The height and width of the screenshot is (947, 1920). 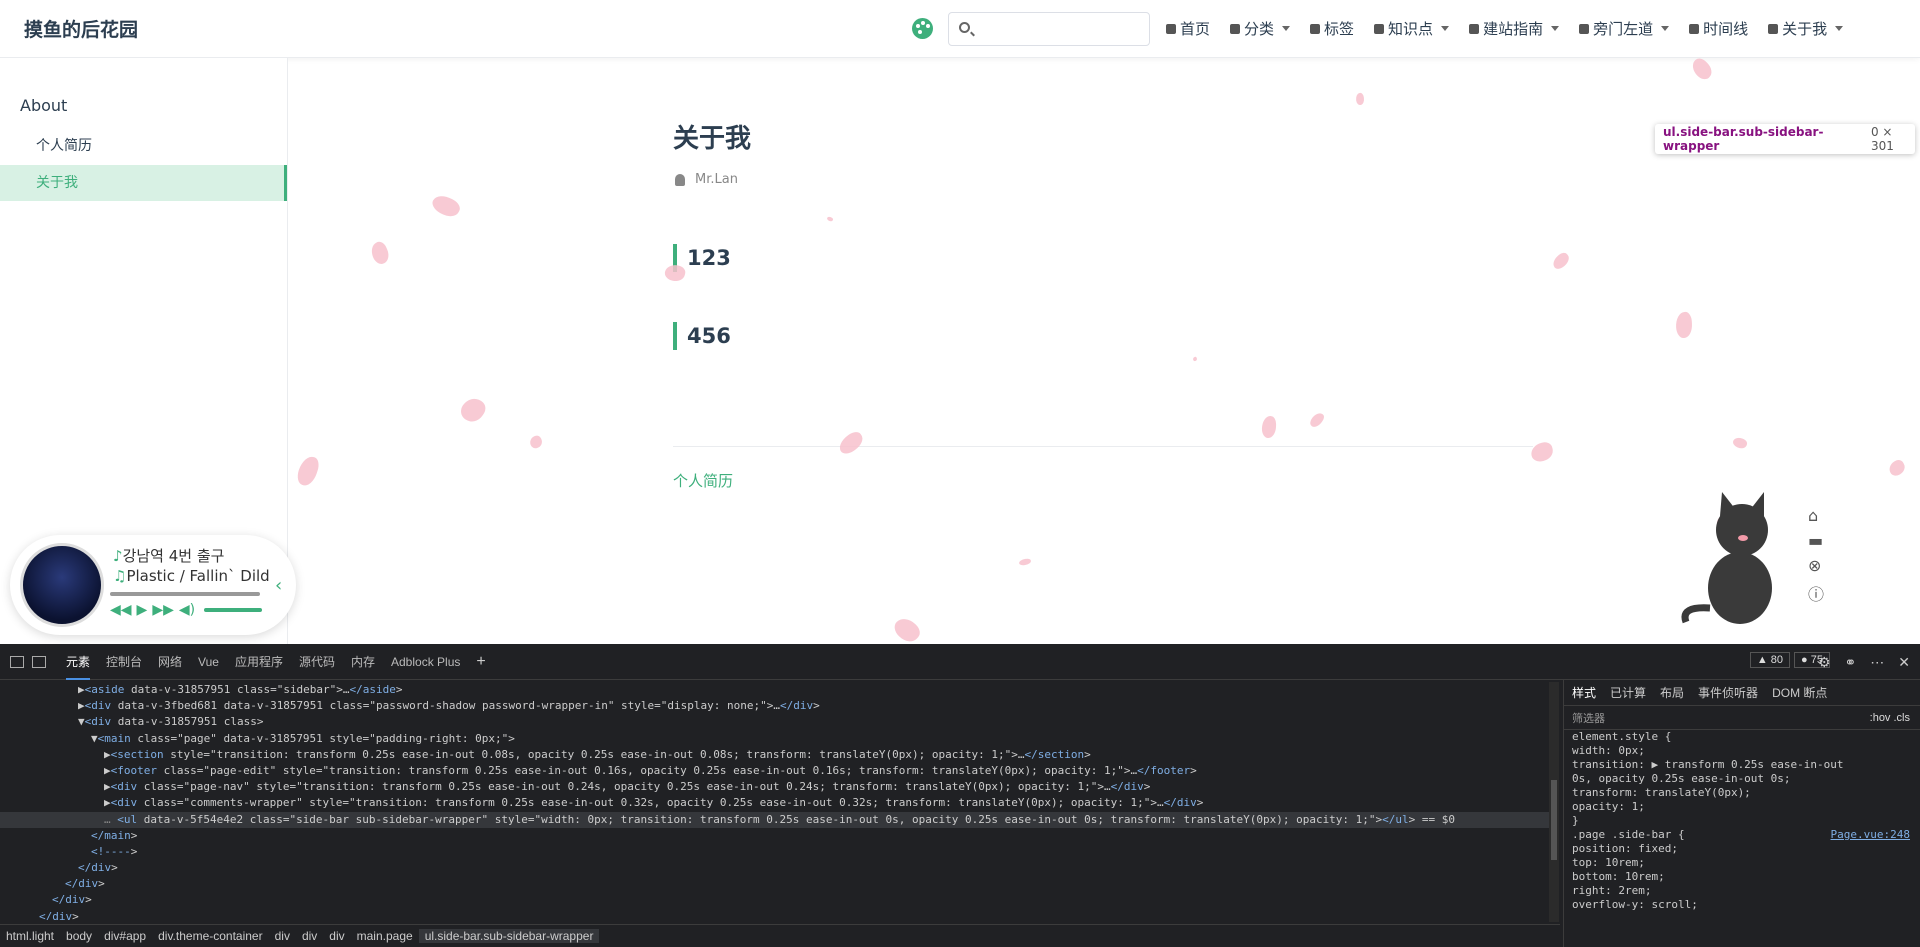 What do you see at coordinates (703, 480) in the screenshot?
I see `prev-page-link: 个人简历` at bounding box center [703, 480].